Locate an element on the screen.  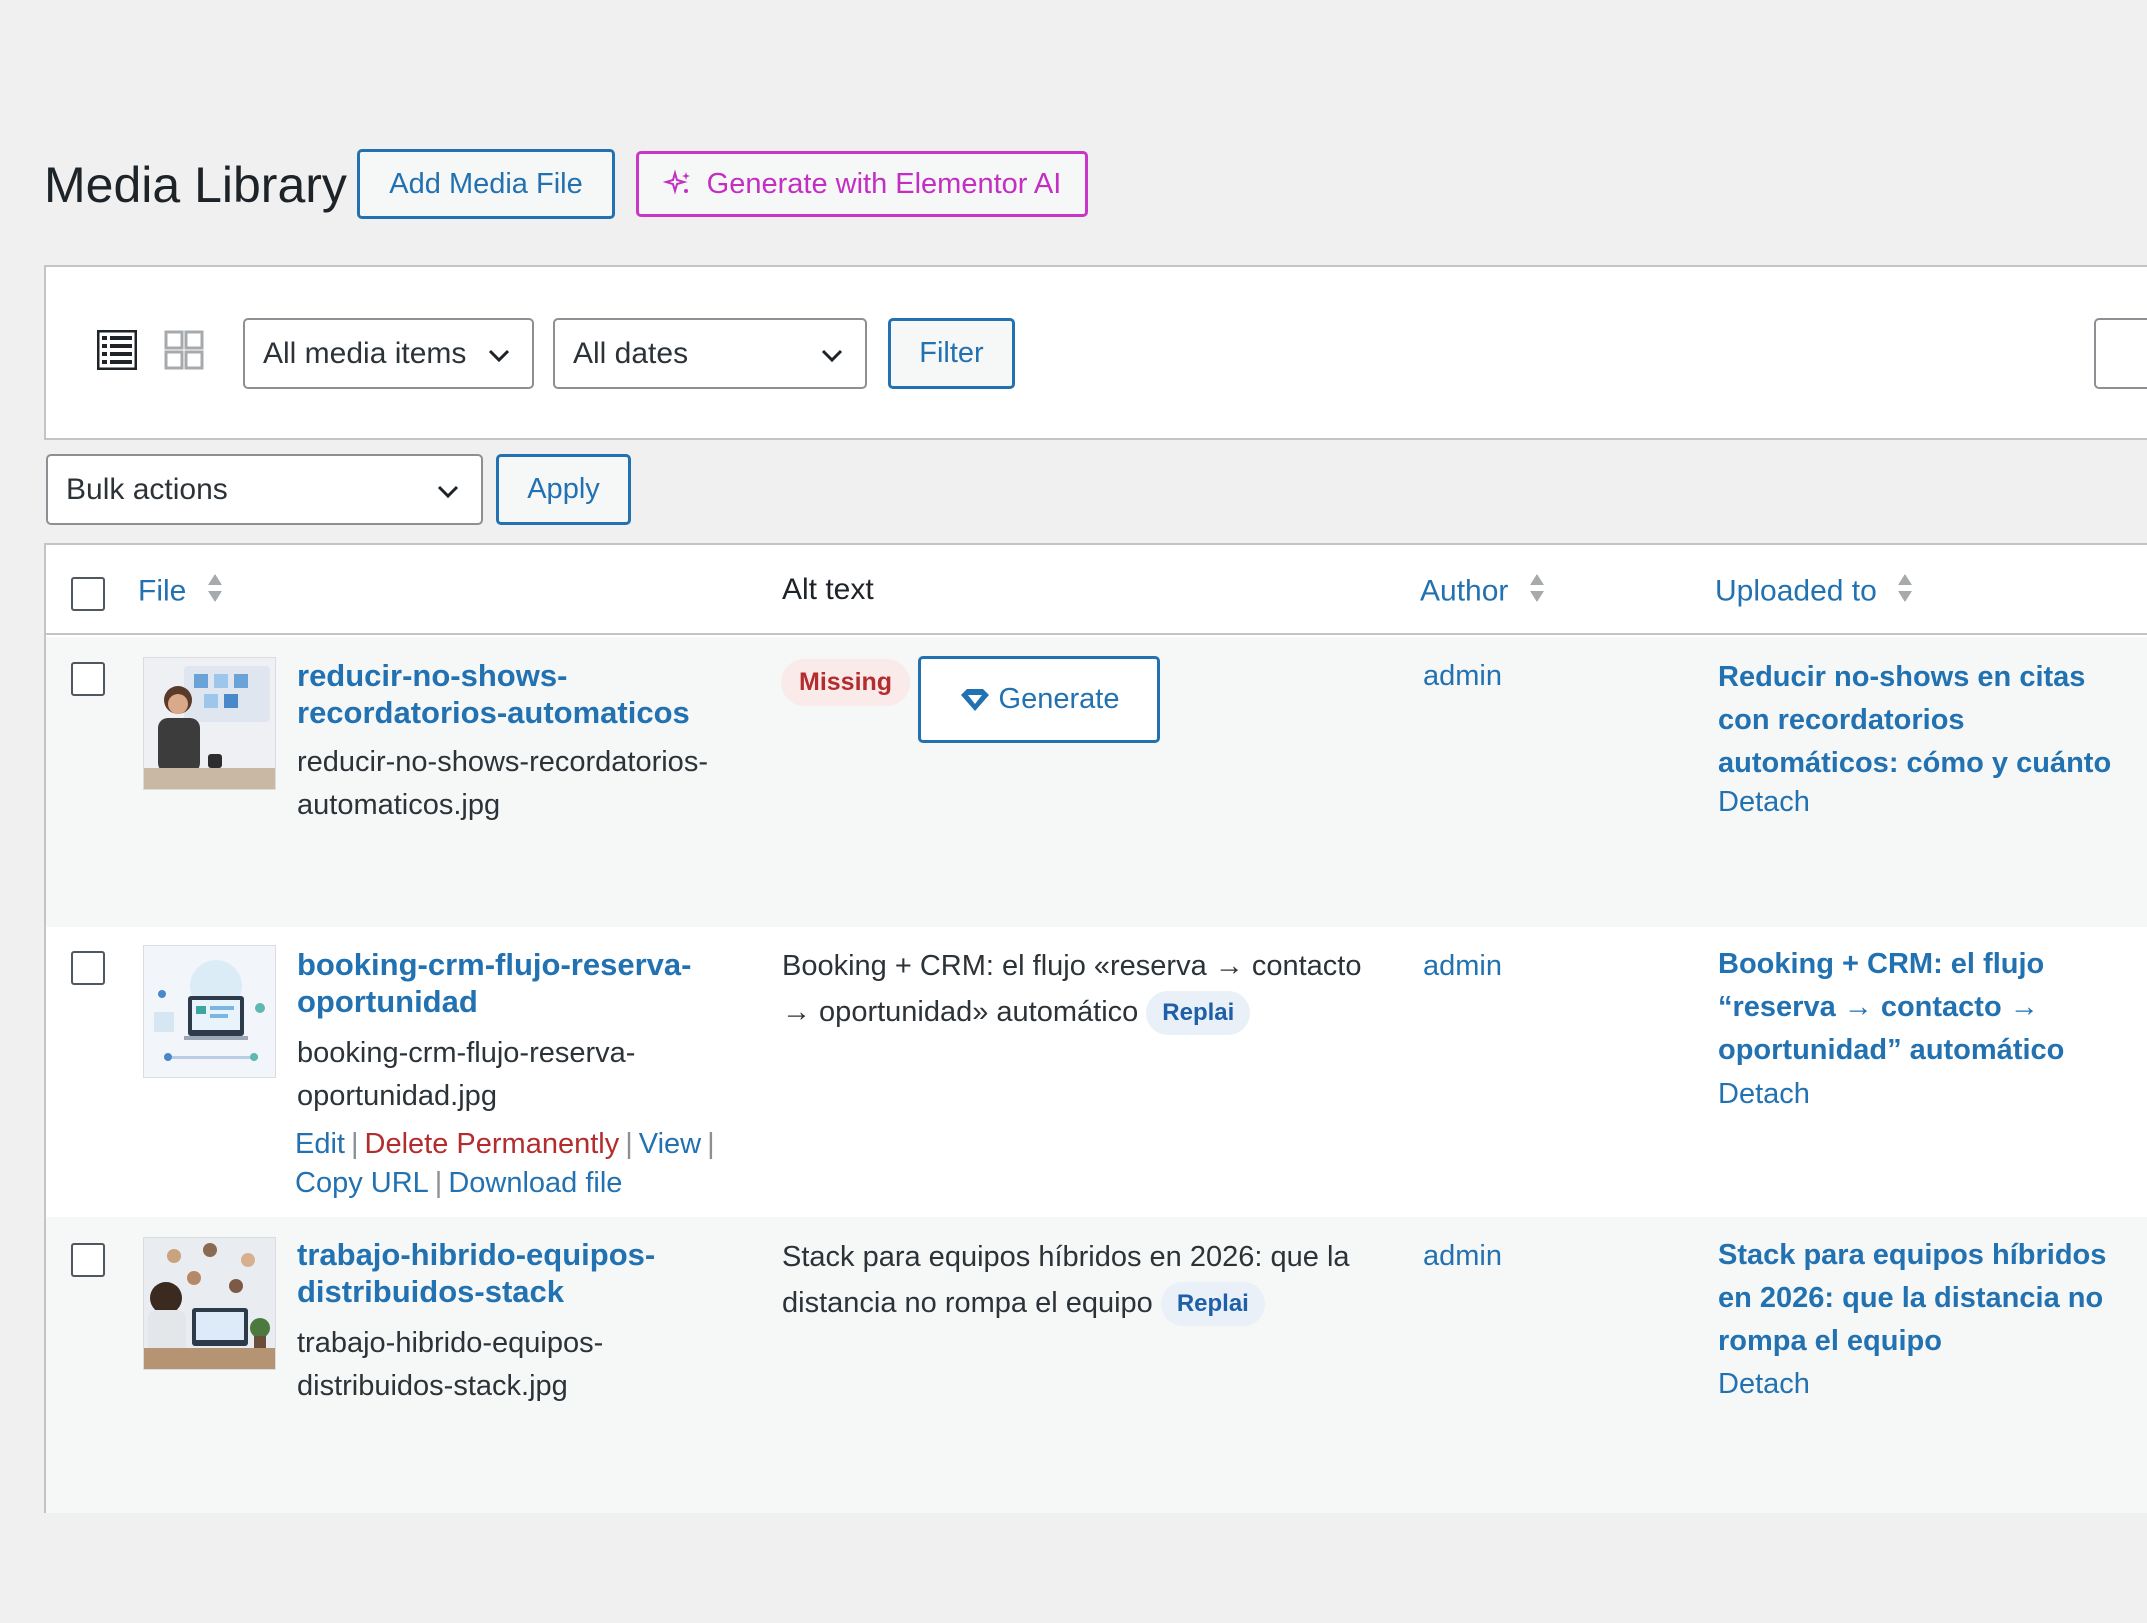
diamond-icon is located at coordinates (975, 700).